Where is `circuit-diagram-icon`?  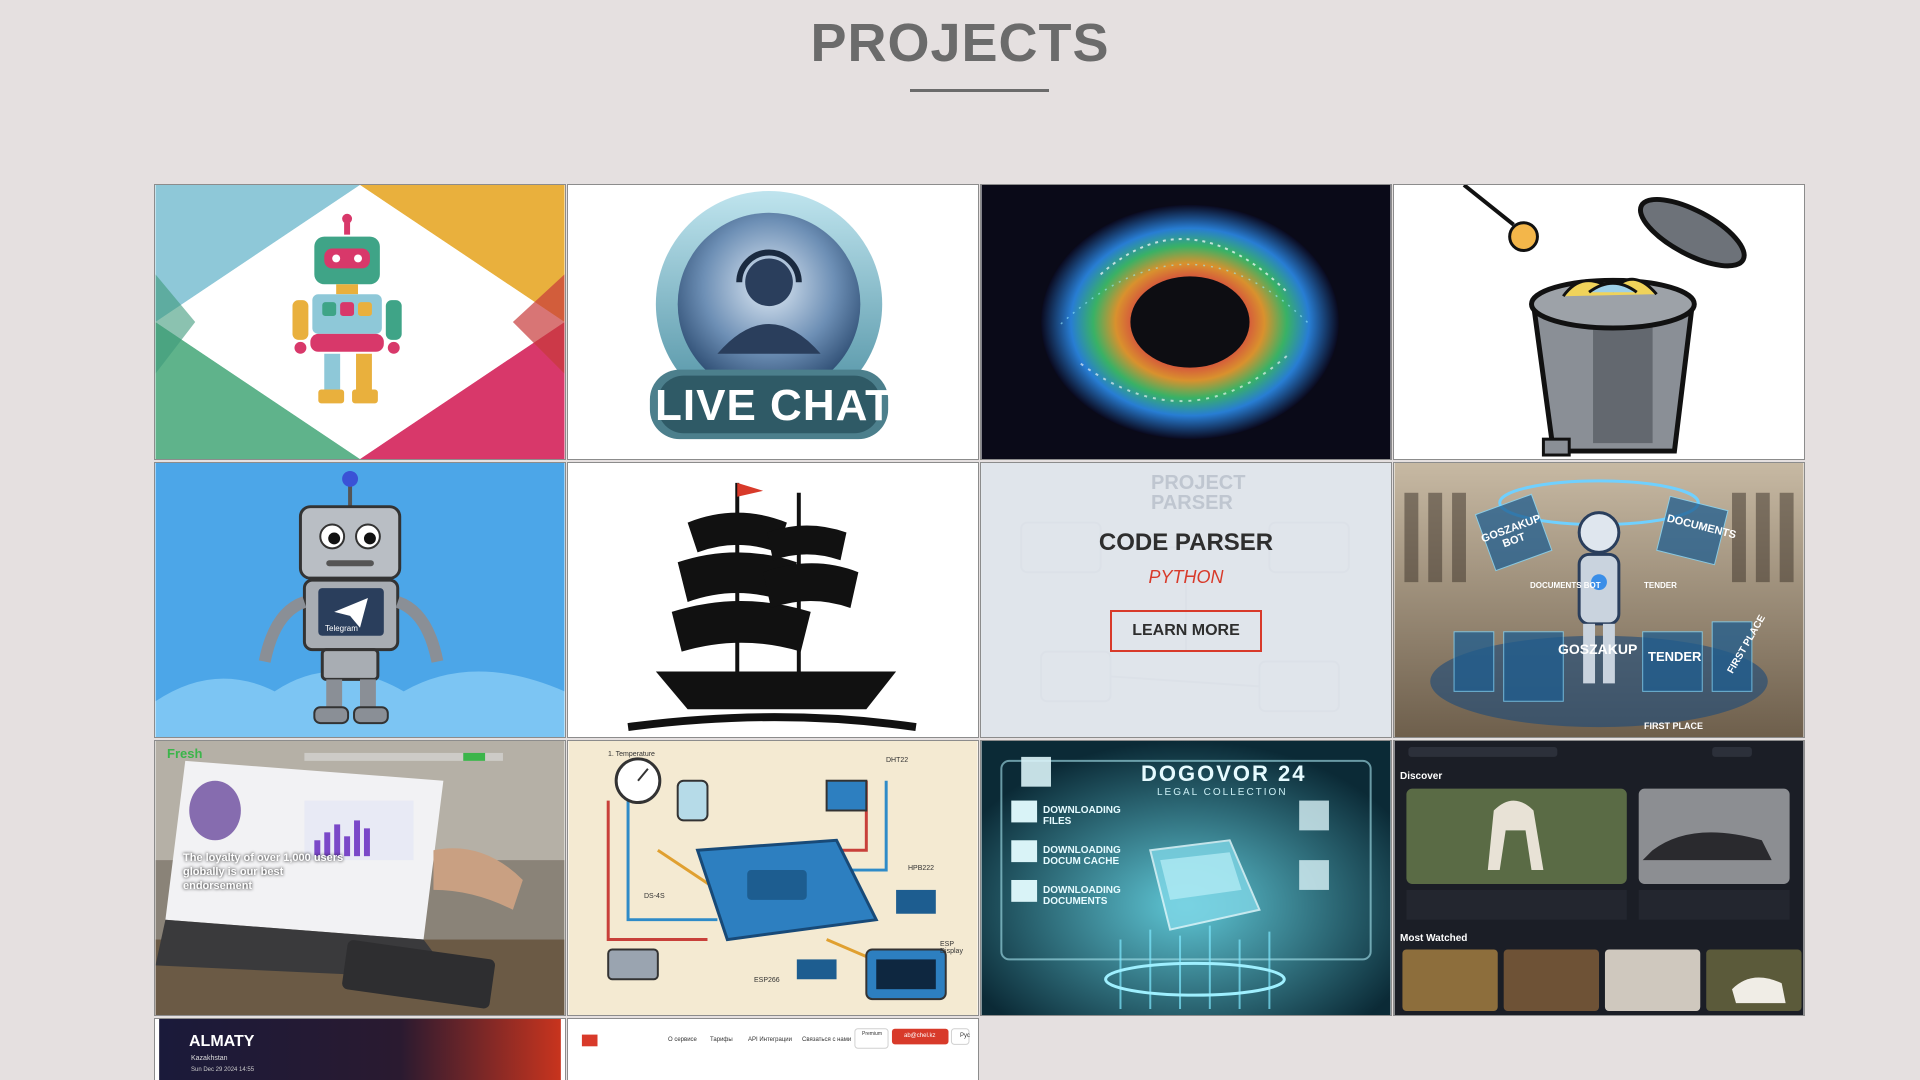
circuit-diagram-icon is located at coordinates (773, 878).